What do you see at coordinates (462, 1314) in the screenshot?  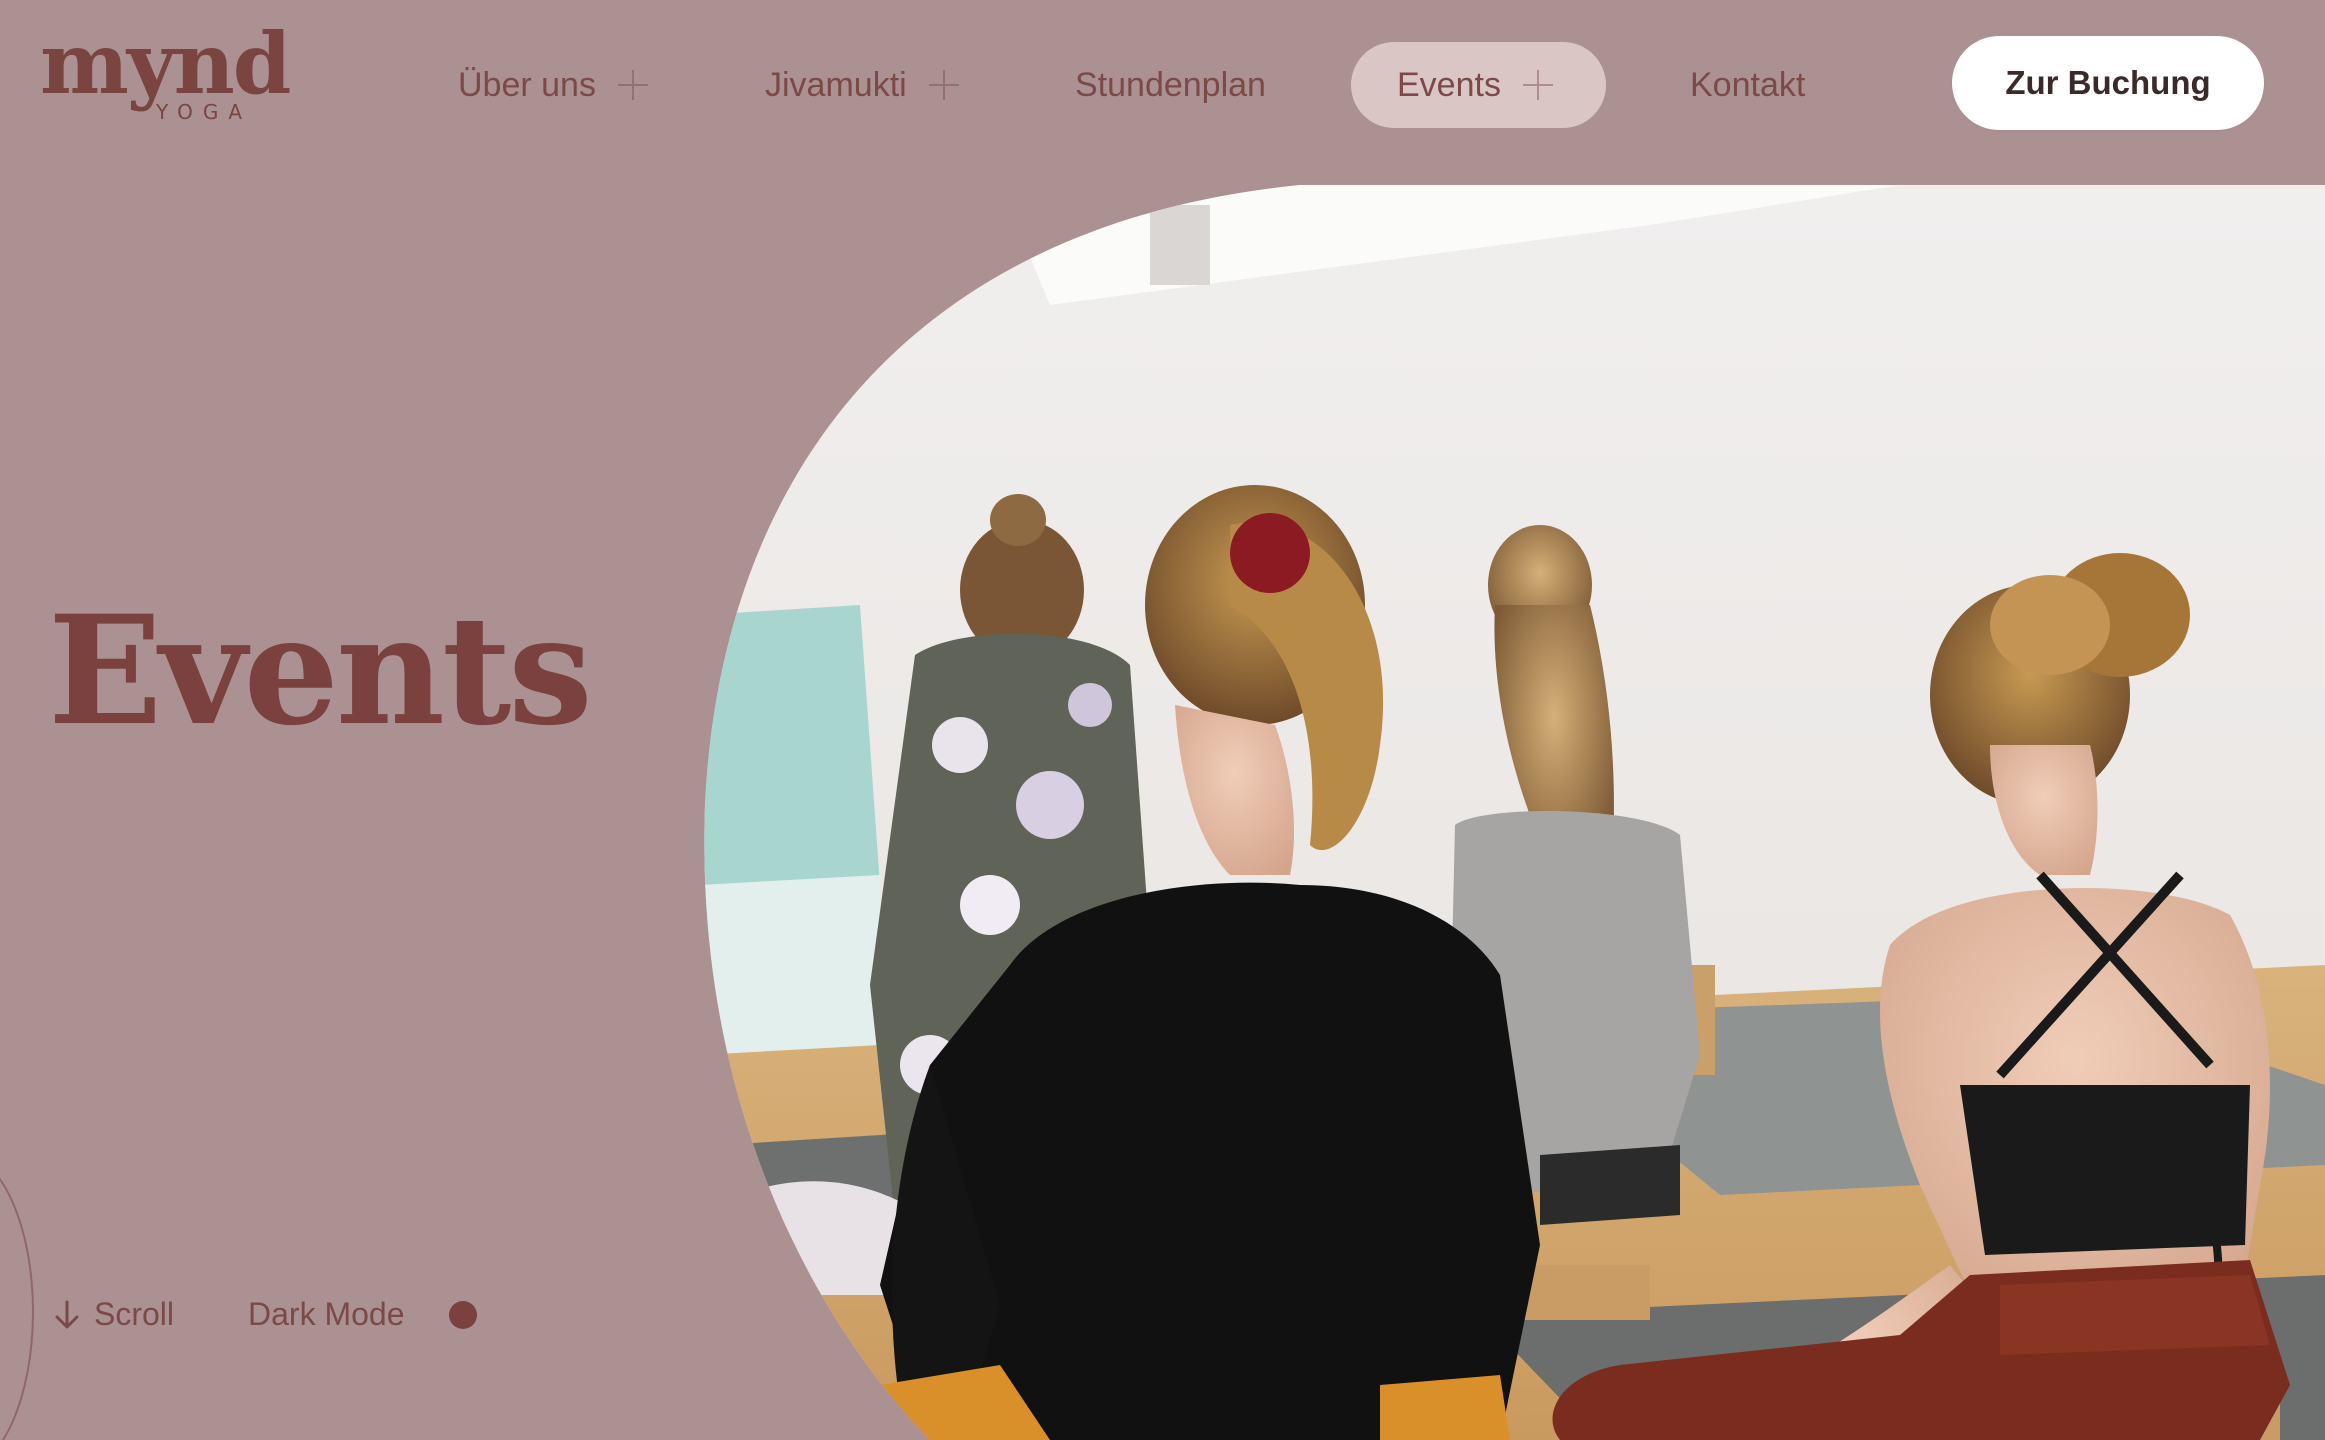 I see `dot-toggle-icon` at bounding box center [462, 1314].